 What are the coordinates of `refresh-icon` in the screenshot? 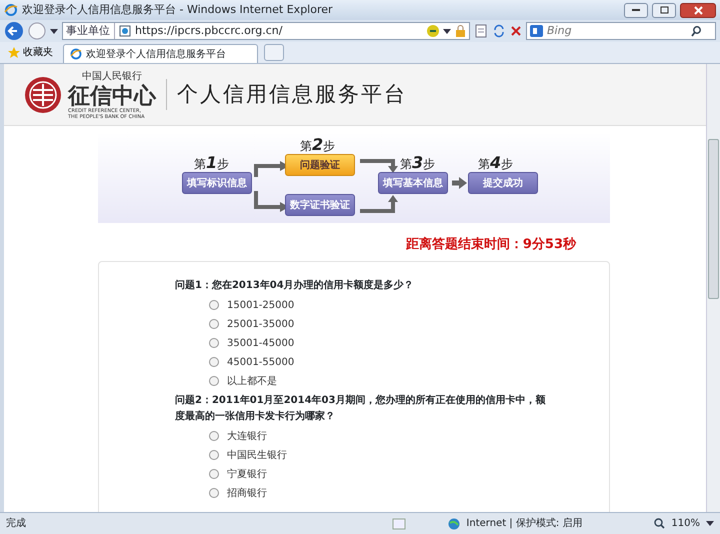 It's located at (499, 31).